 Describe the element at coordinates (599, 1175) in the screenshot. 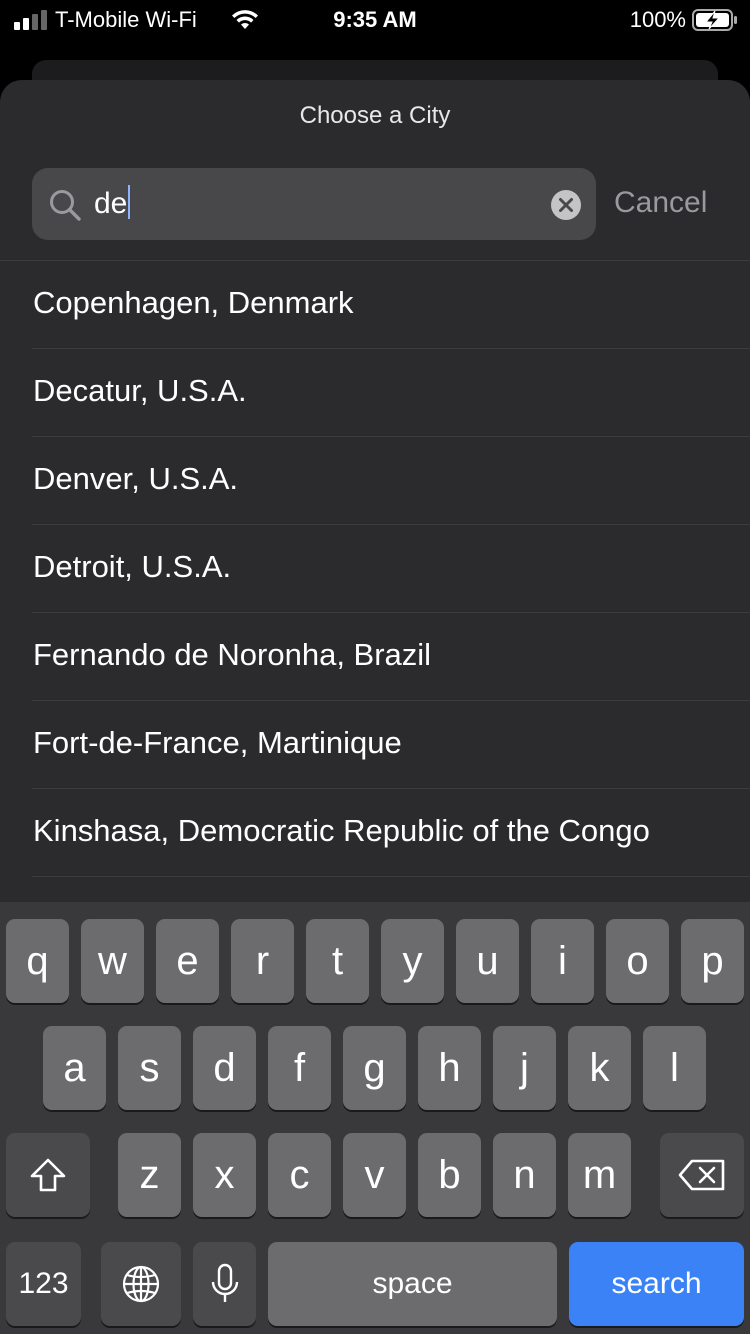

I see `key-m: m` at that location.